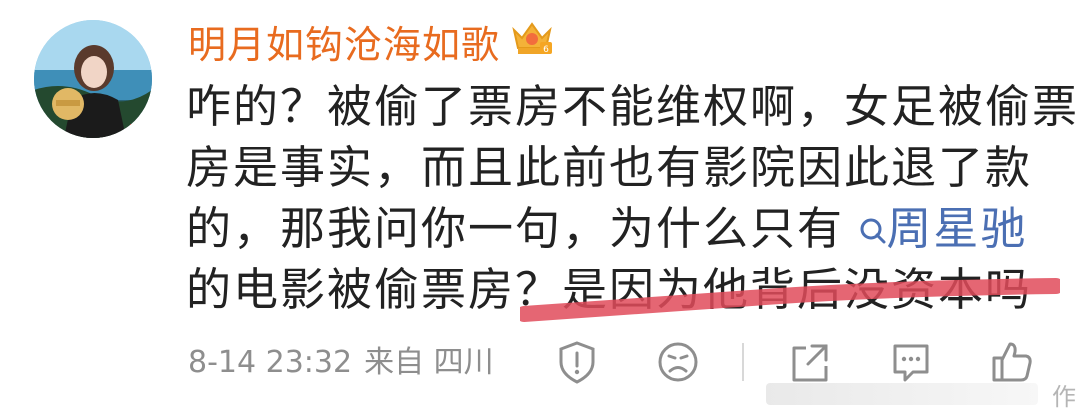  I want to click on search-icon, so click(873, 231).